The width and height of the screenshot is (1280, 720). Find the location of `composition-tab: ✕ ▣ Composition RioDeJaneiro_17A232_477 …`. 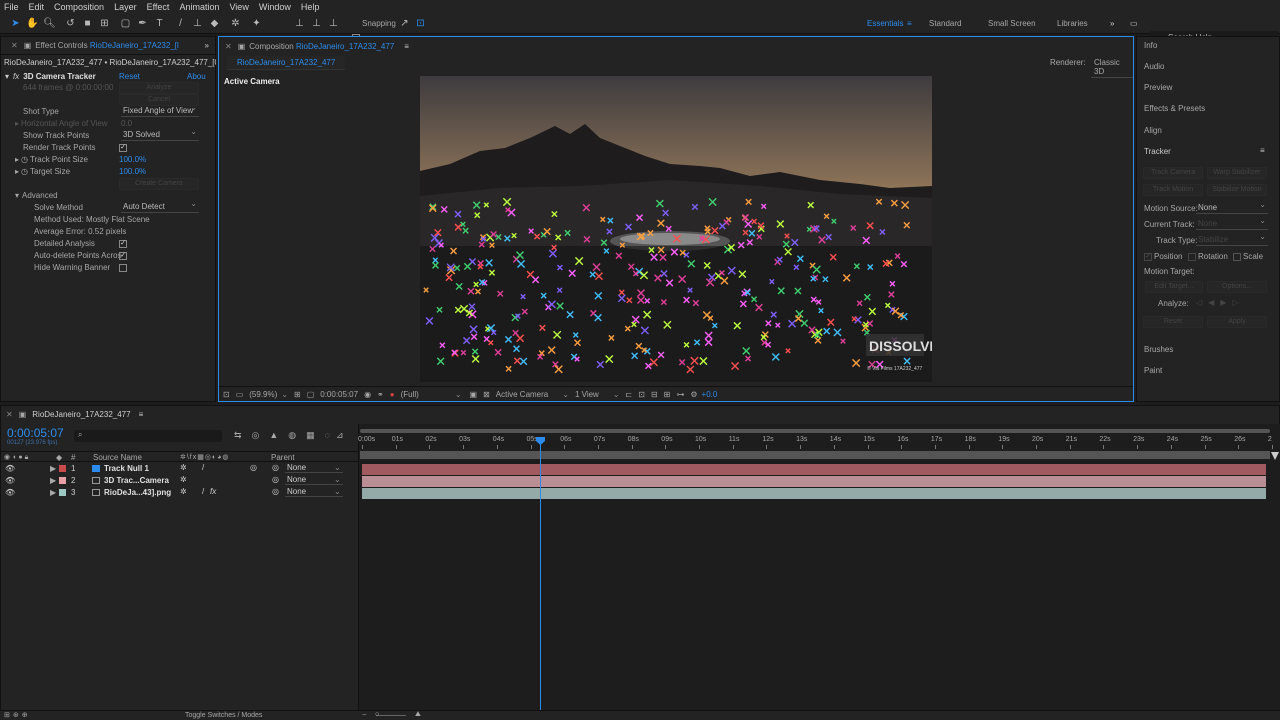

composition-tab: ✕ ▣ Composition RioDeJaneiro_17A232_477 … is located at coordinates (676, 46).